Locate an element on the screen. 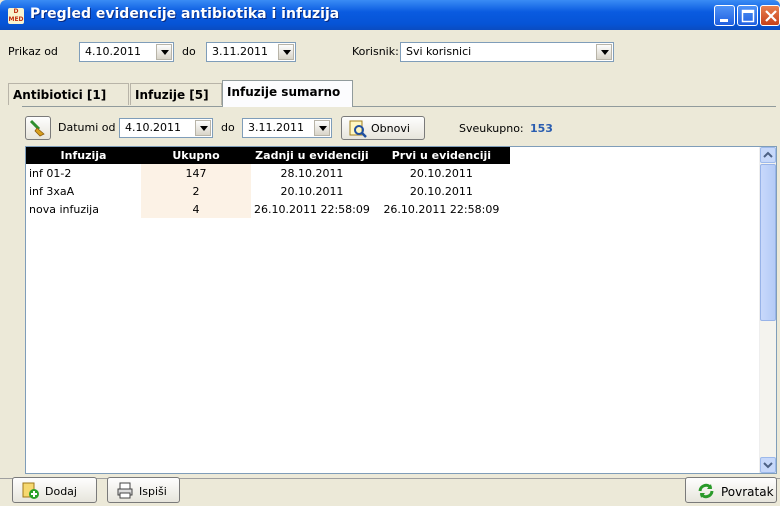  refresh-search-icon is located at coordinates (358, 129).